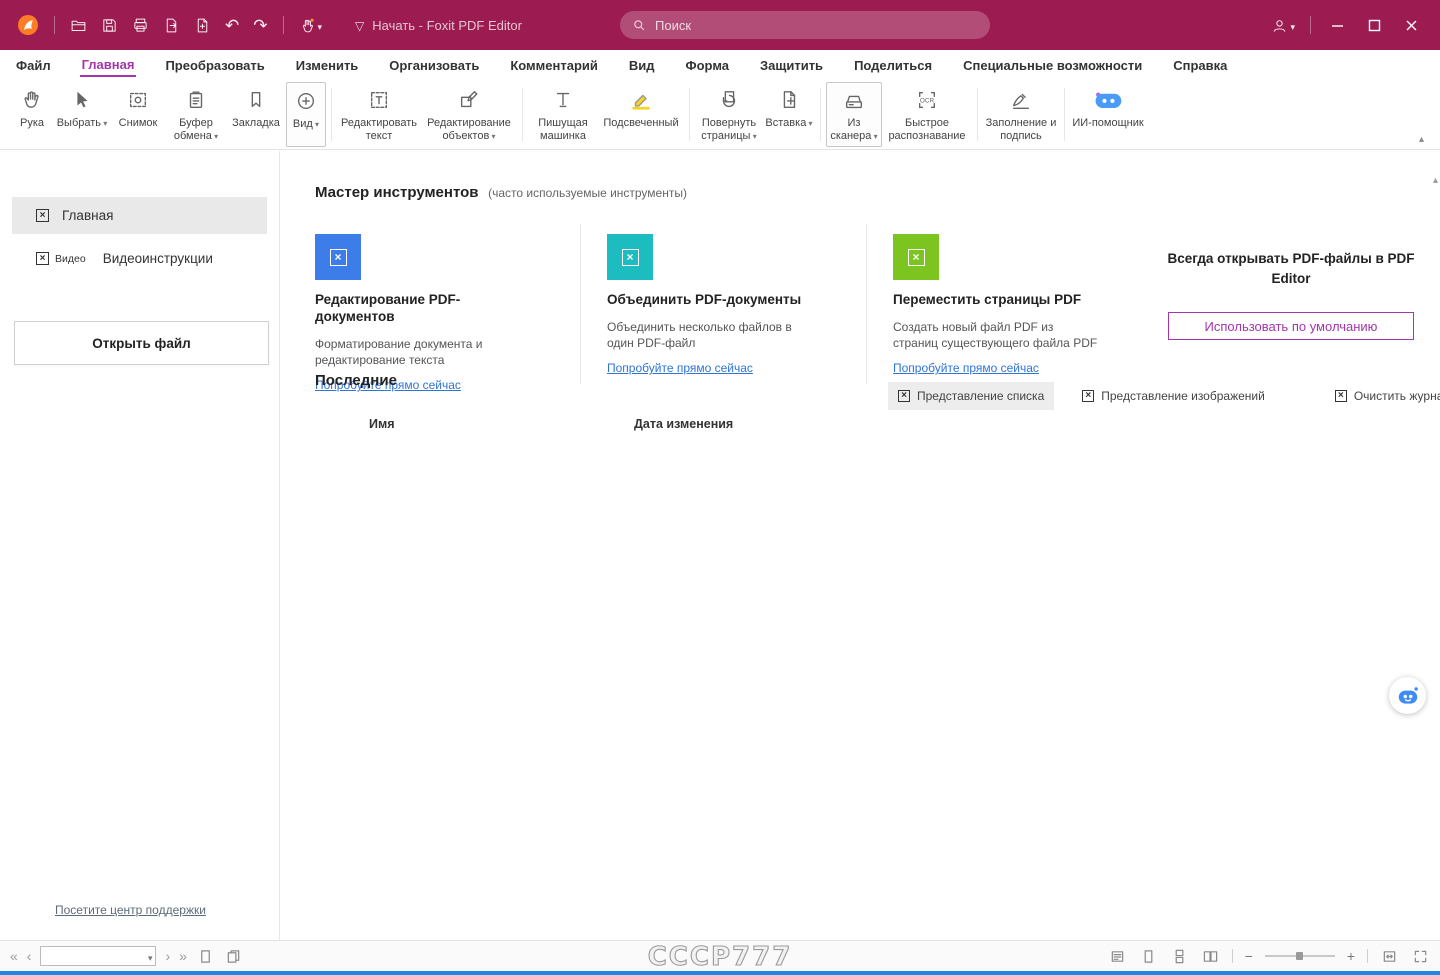 The image size is (1440, 975). Describe the element at coordinates (311, 25) in the screenshot. I see `touch-mode-button` at that location.